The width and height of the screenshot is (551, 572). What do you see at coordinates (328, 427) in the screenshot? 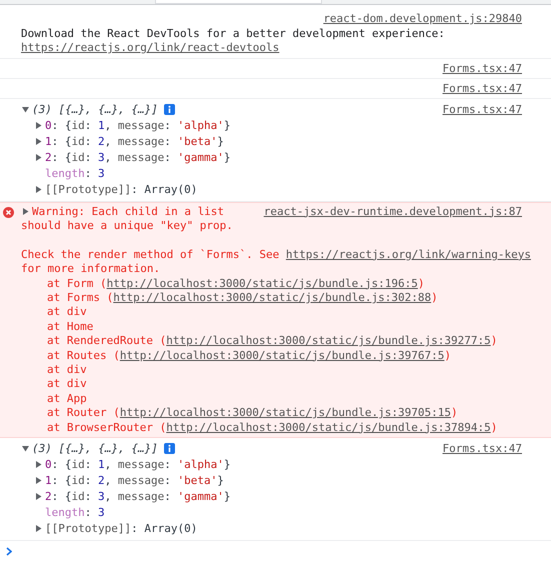
I see `link: http://localhost:3000/static/js/bundle.js:37894:5` at bounding box center [328, 427].